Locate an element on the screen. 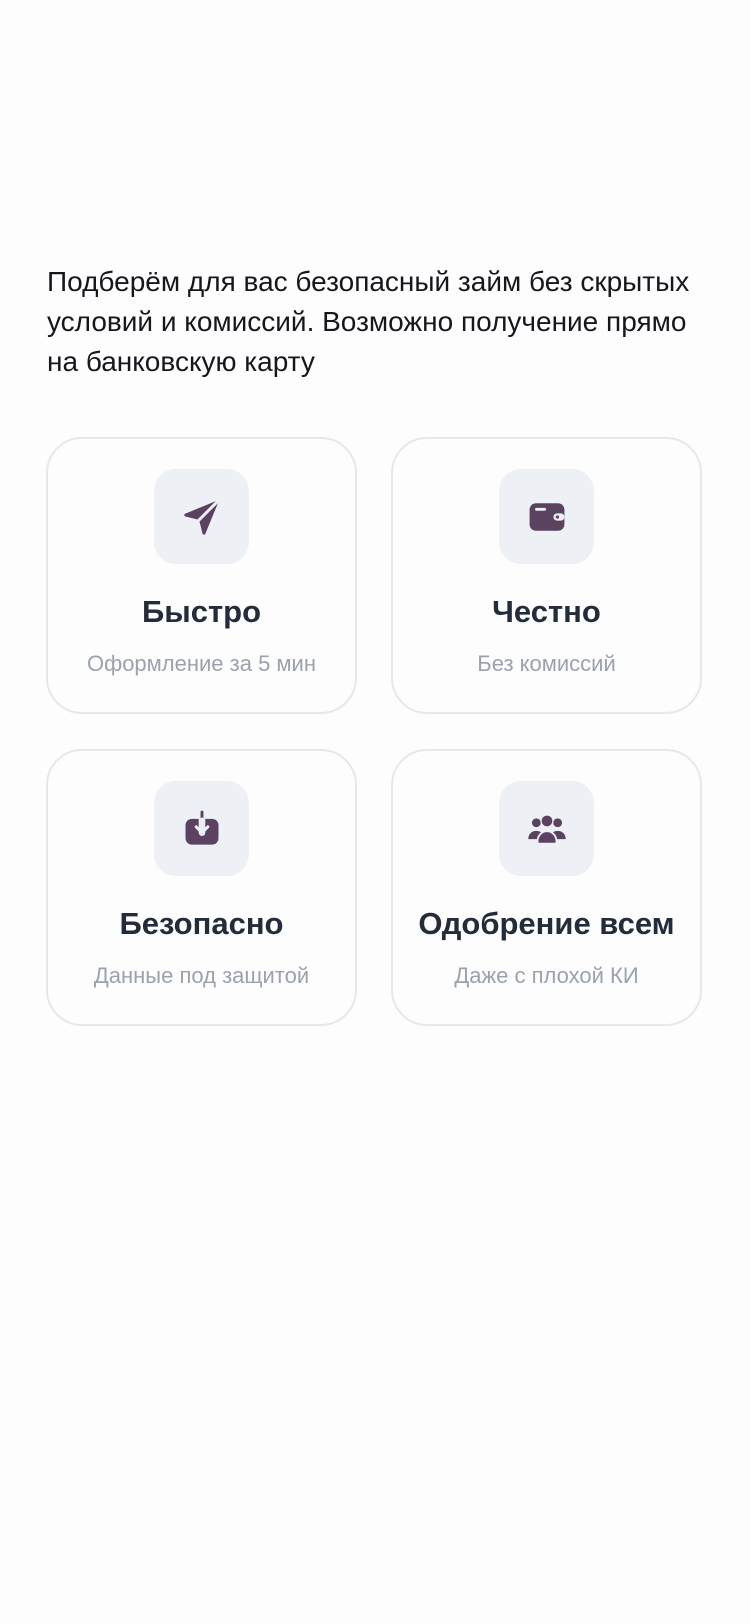 This screenshot has width=750, height=1624. feature-subtitle: Данные под защитой is located at coordinates (201, 975).